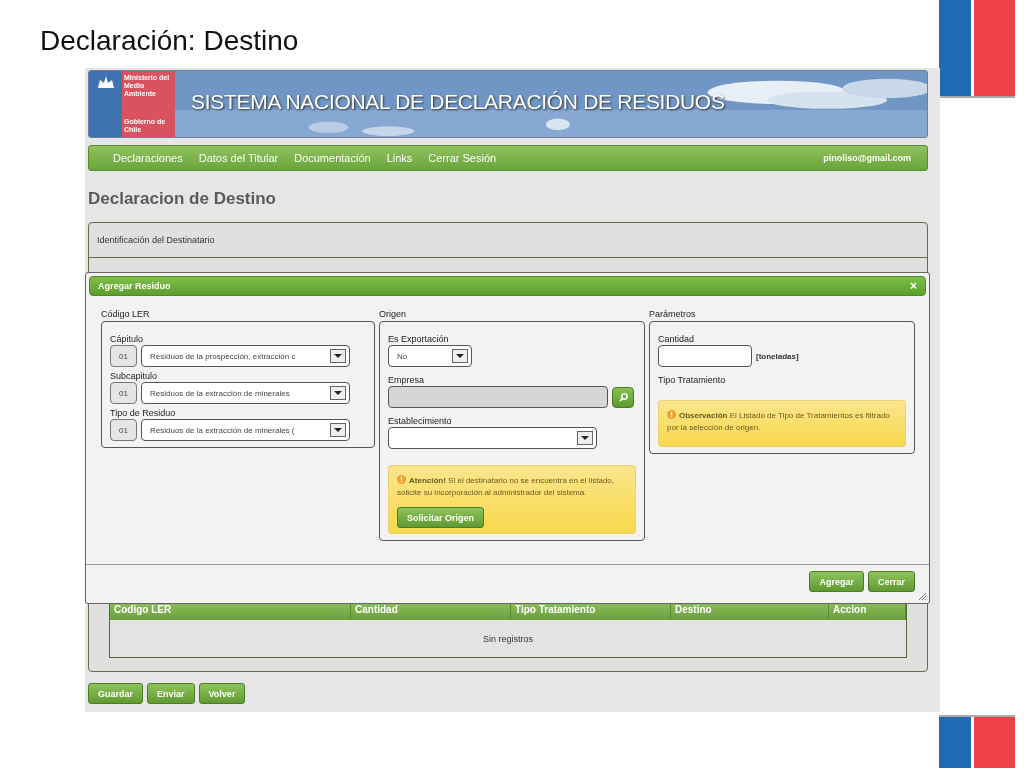 The image size is (1024, 768). What do you see at coordinates (420, 421) in the screenshot?
I see `field-label: Establecimiento` at bounding box center [420, 421].